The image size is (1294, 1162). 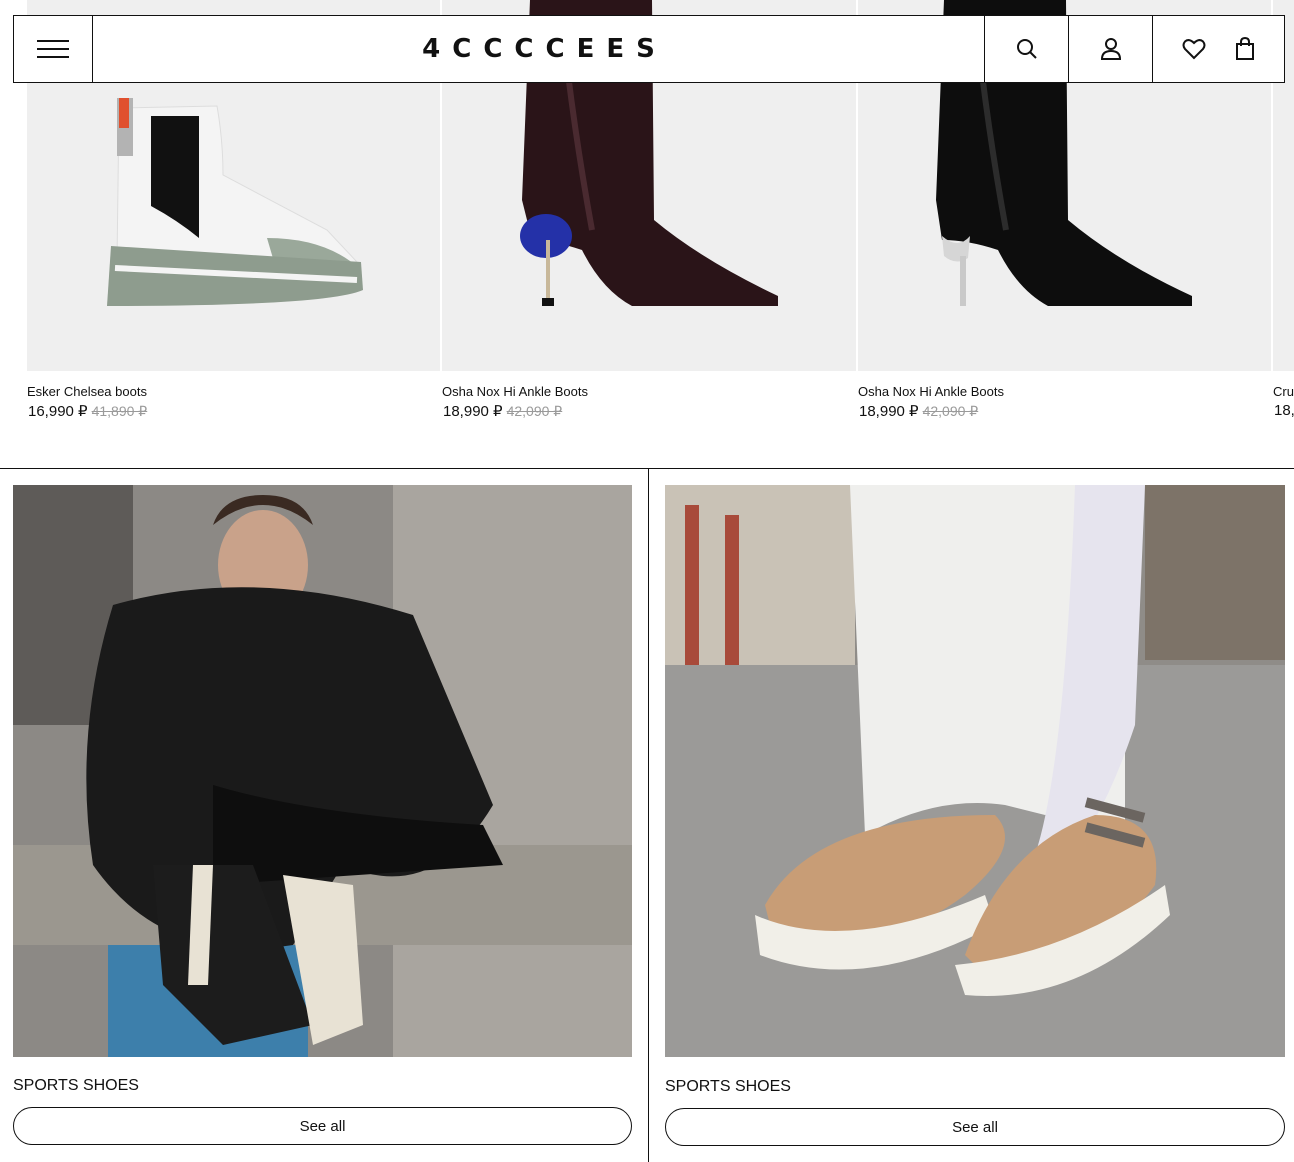 I want to click on current-price: 18,, so click(x=1284, y=410).